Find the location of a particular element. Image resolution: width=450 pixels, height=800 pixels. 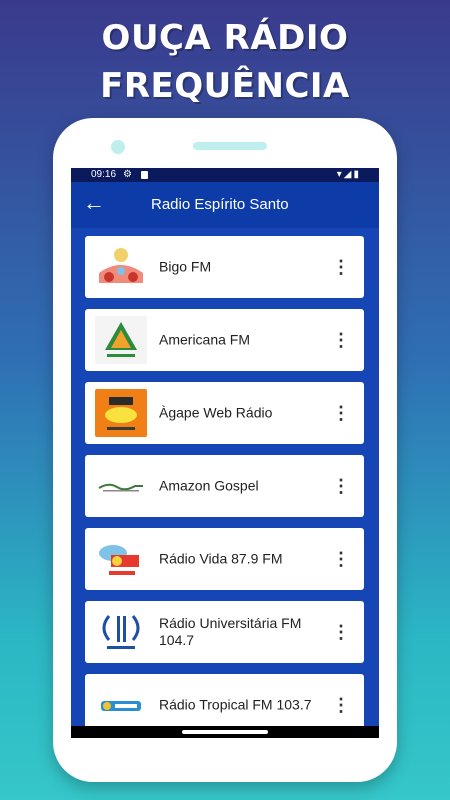

radio-vida-logo is located at coordinates (121, 559).